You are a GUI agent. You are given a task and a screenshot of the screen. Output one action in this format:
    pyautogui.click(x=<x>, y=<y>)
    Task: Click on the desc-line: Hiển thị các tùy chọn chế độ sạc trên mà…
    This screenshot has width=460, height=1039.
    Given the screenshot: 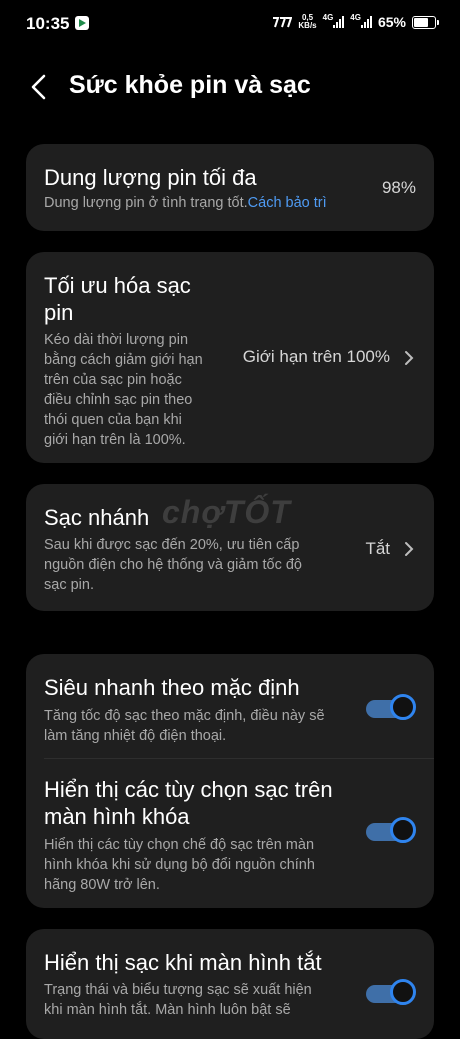 What is the action you would take?
    pyautogui.click(x=179, y=845)
    